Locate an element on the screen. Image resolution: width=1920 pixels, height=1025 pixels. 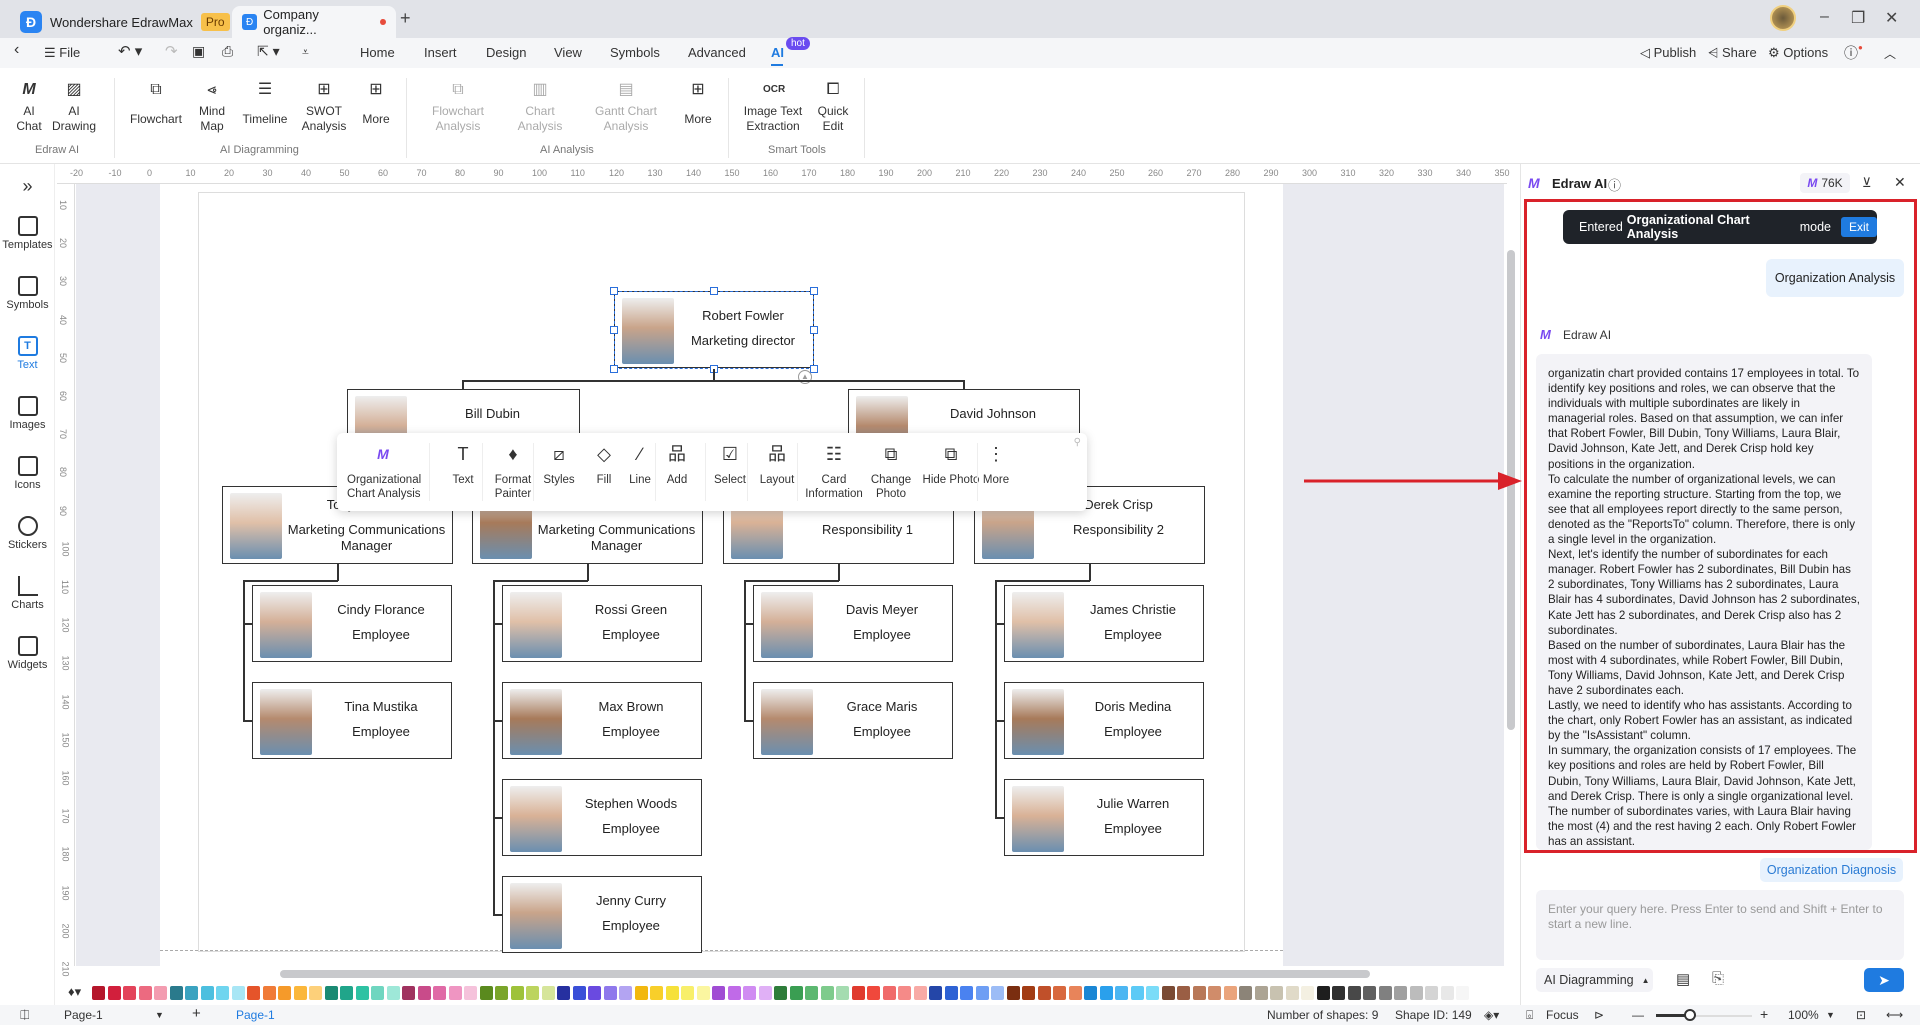
page-select: Page-1 is located at coordinates (83, 1015).